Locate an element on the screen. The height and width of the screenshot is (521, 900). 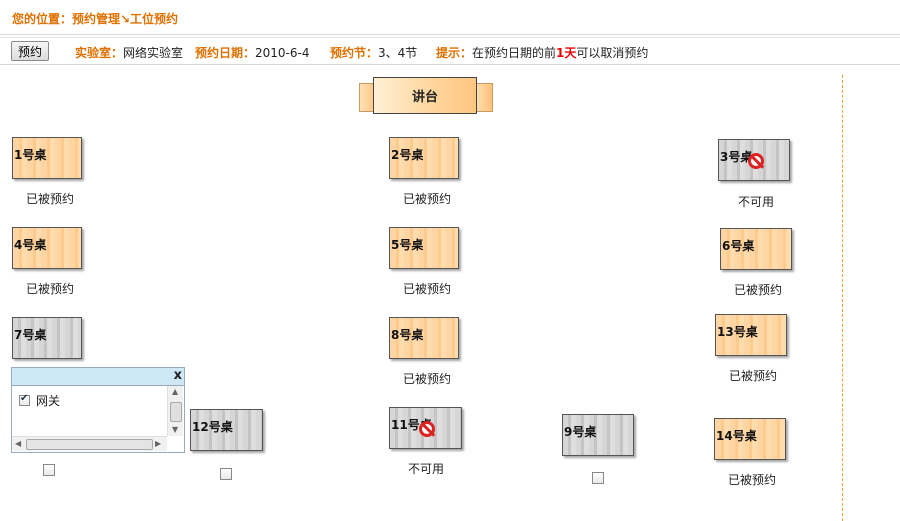
desk-12-checkbox is located at coordinates (226, 474).